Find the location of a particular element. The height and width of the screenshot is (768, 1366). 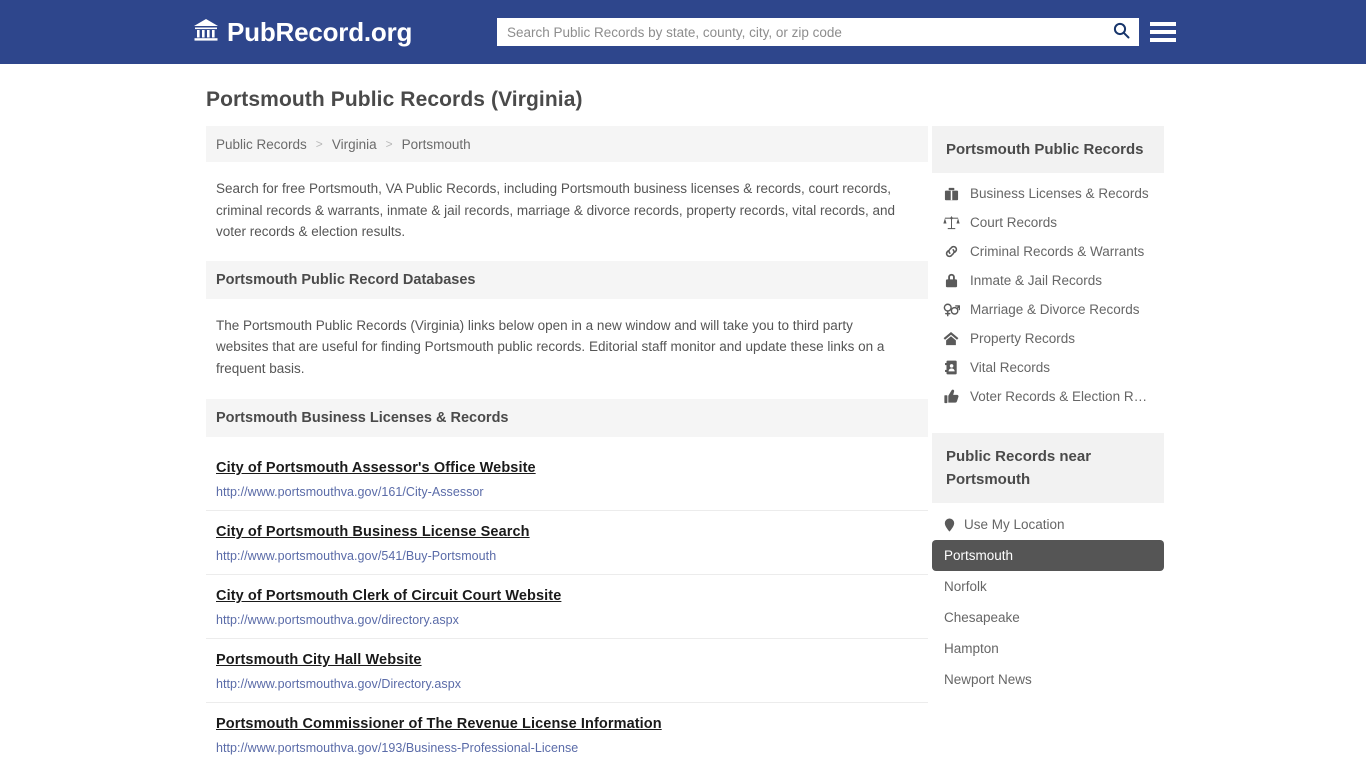

use-my-location-button: Use My Location is located at coordinates (1048, 524).